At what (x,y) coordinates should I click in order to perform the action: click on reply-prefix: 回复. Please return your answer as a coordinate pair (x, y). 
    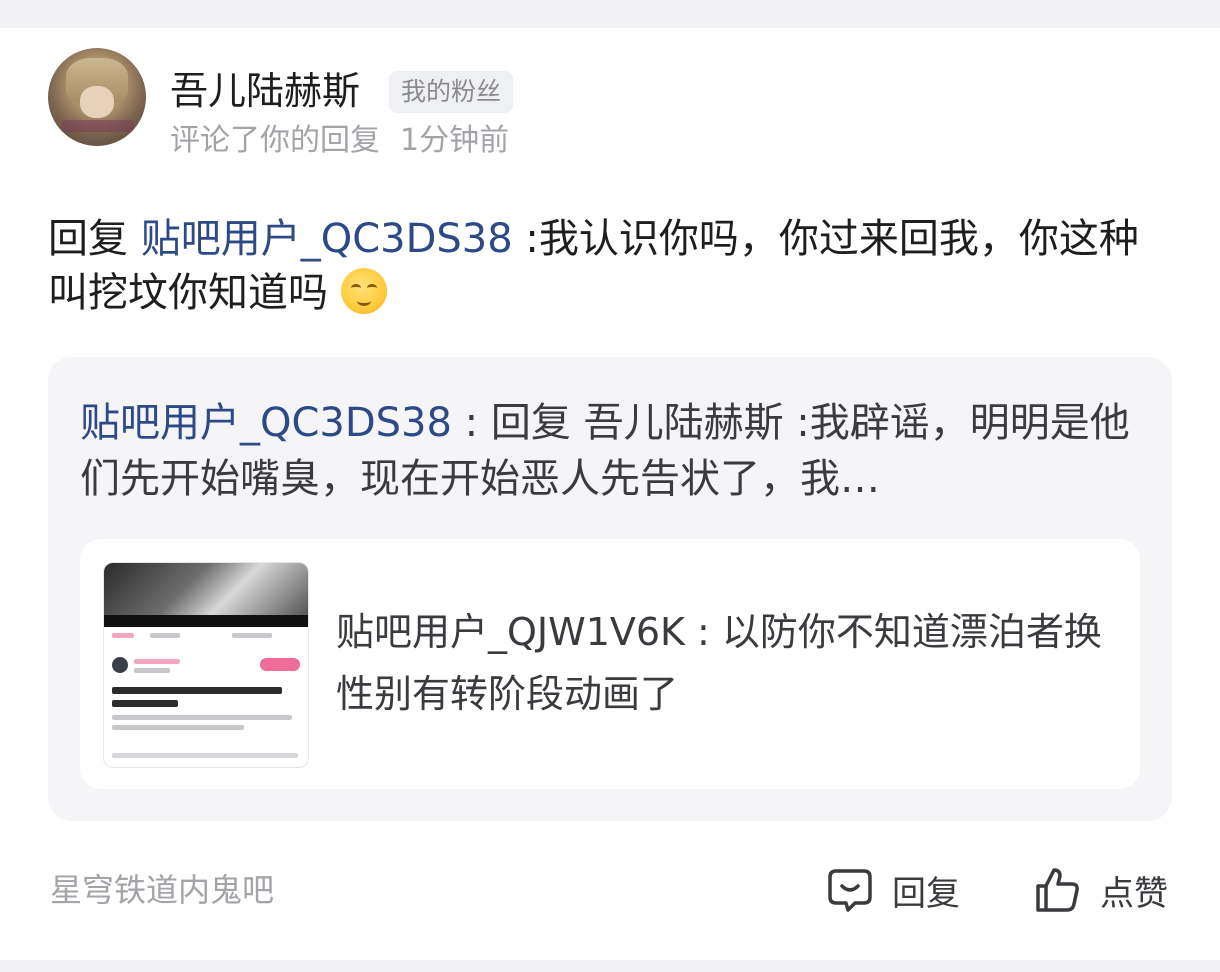
    Looking at the image, I should click on (88, 239).